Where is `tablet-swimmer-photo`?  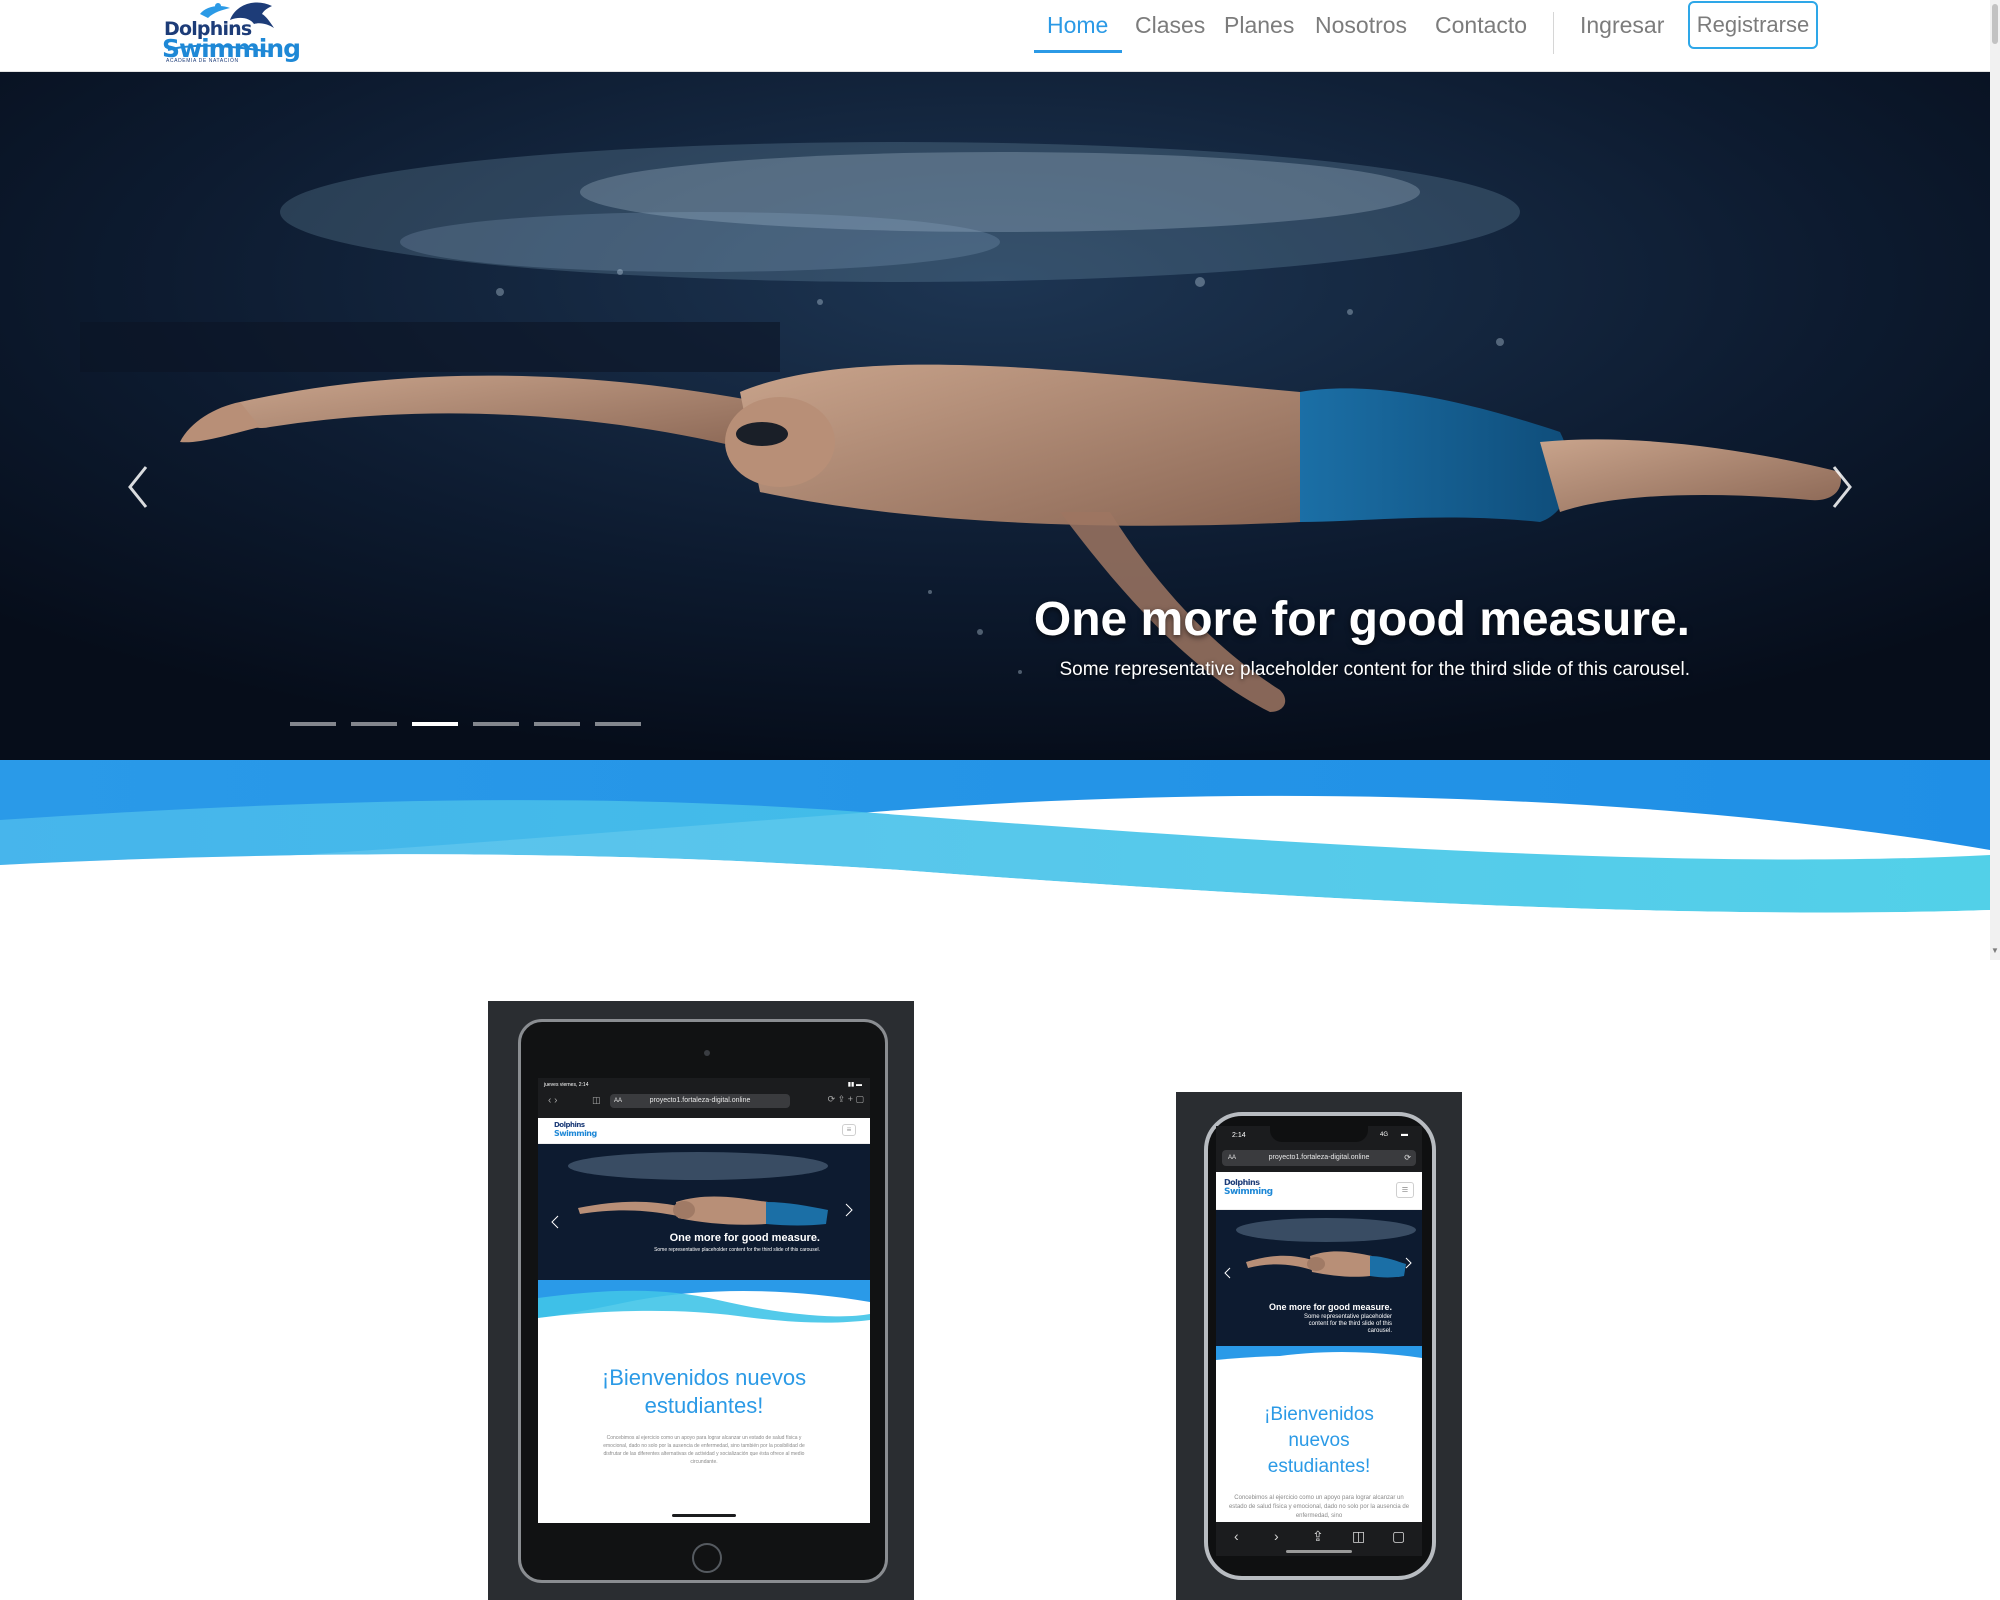
tablet-swimmer-photo is located at coordinates (704, 1212).